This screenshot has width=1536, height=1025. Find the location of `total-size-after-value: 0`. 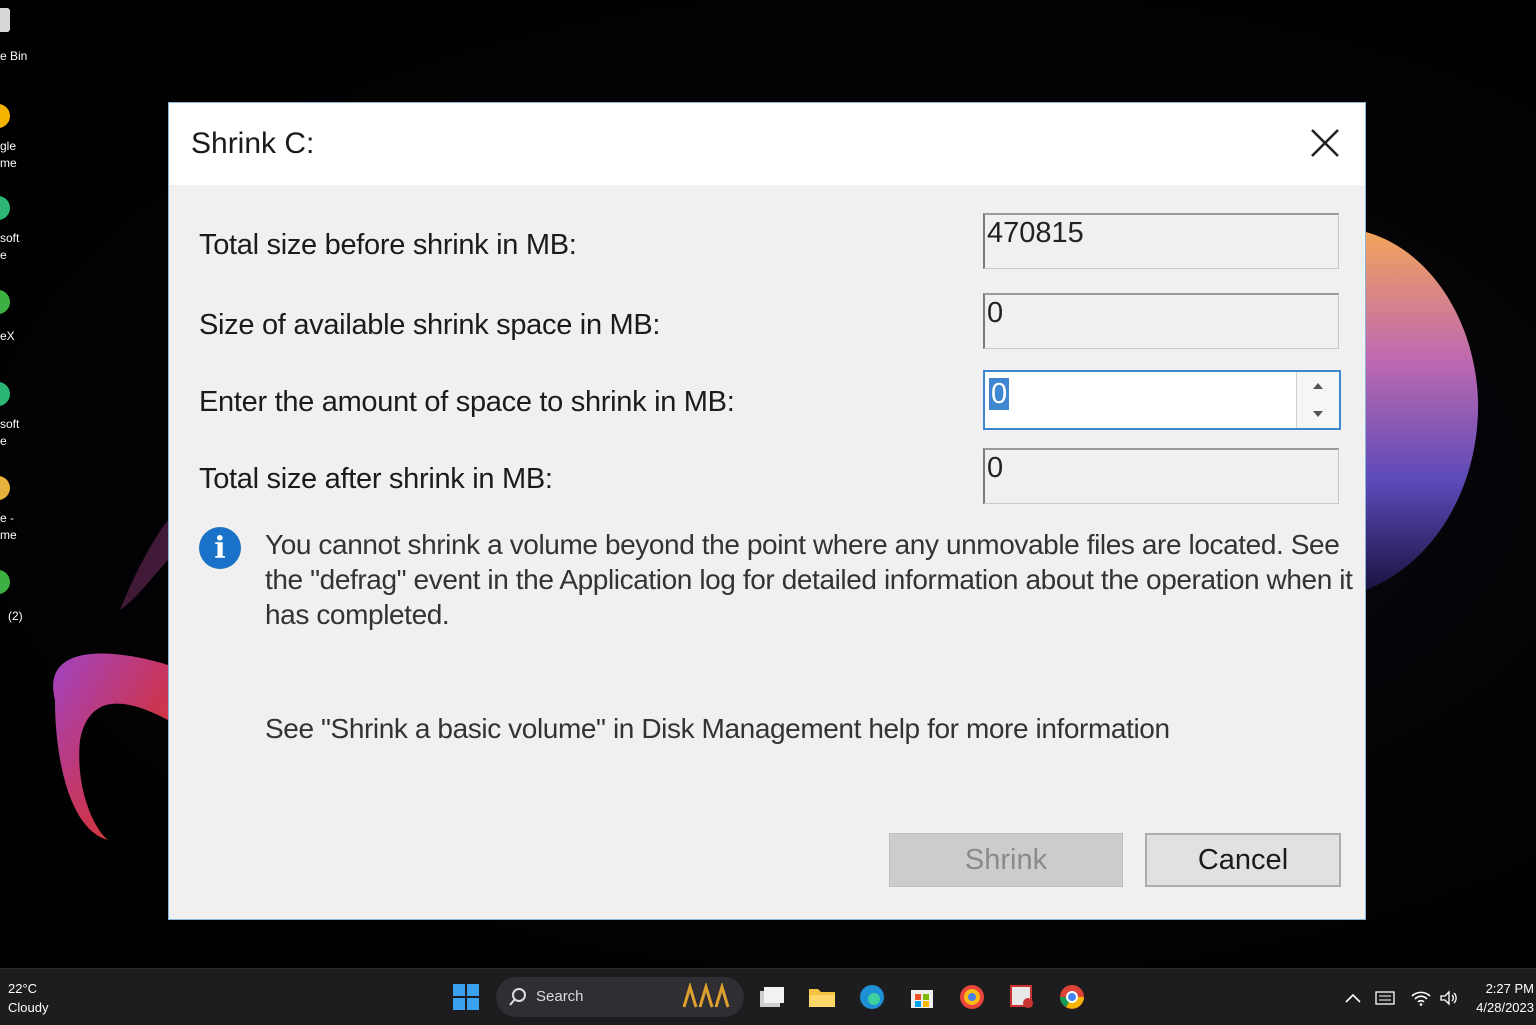

total-size-after-value: 0 is located at coordinates (995, 468).